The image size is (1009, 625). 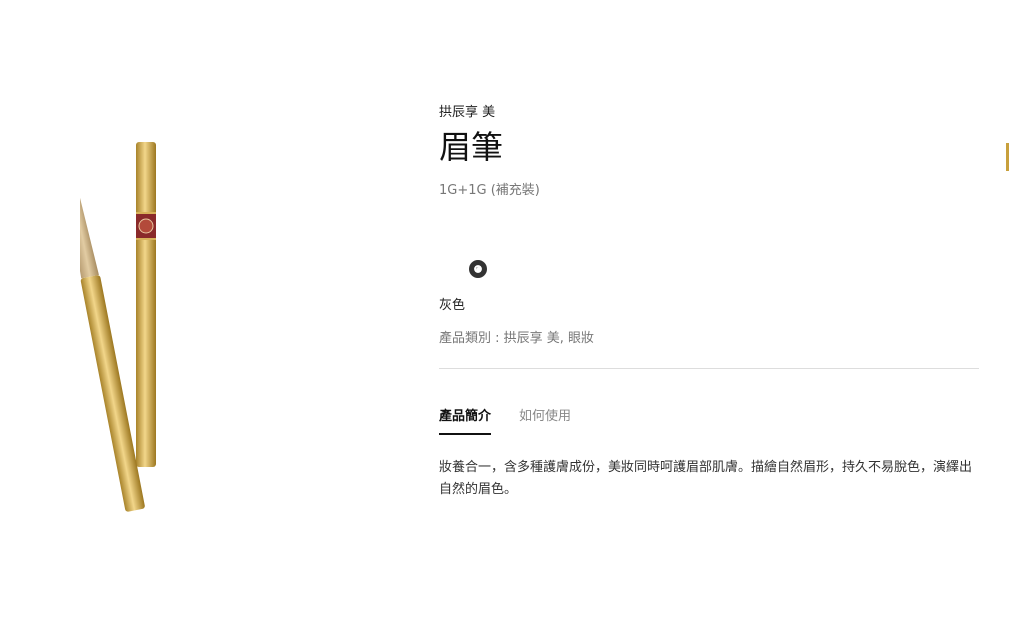 What do you see at coordinates (709, 272) in the screenshot?
I see `color-swatches` at bounding box center [709, 272].